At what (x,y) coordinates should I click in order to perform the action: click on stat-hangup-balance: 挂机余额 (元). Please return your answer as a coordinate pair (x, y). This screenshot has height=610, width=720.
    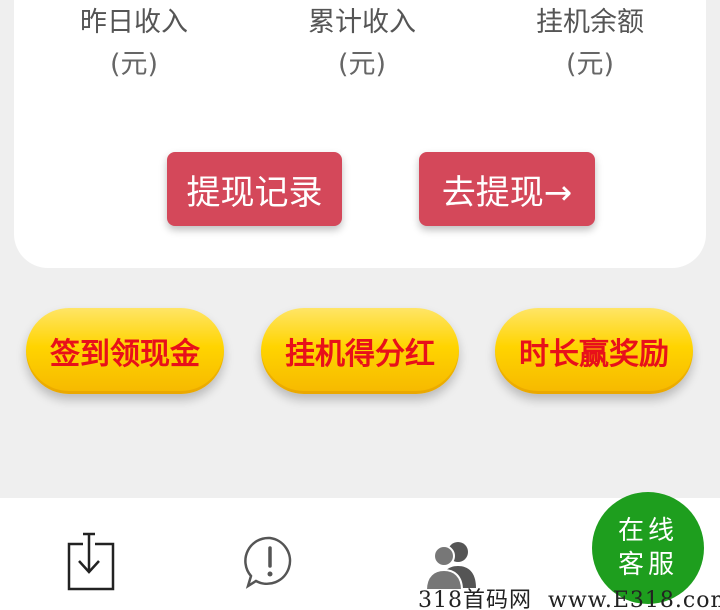
    Looking at the image, I should click on (590, 44).